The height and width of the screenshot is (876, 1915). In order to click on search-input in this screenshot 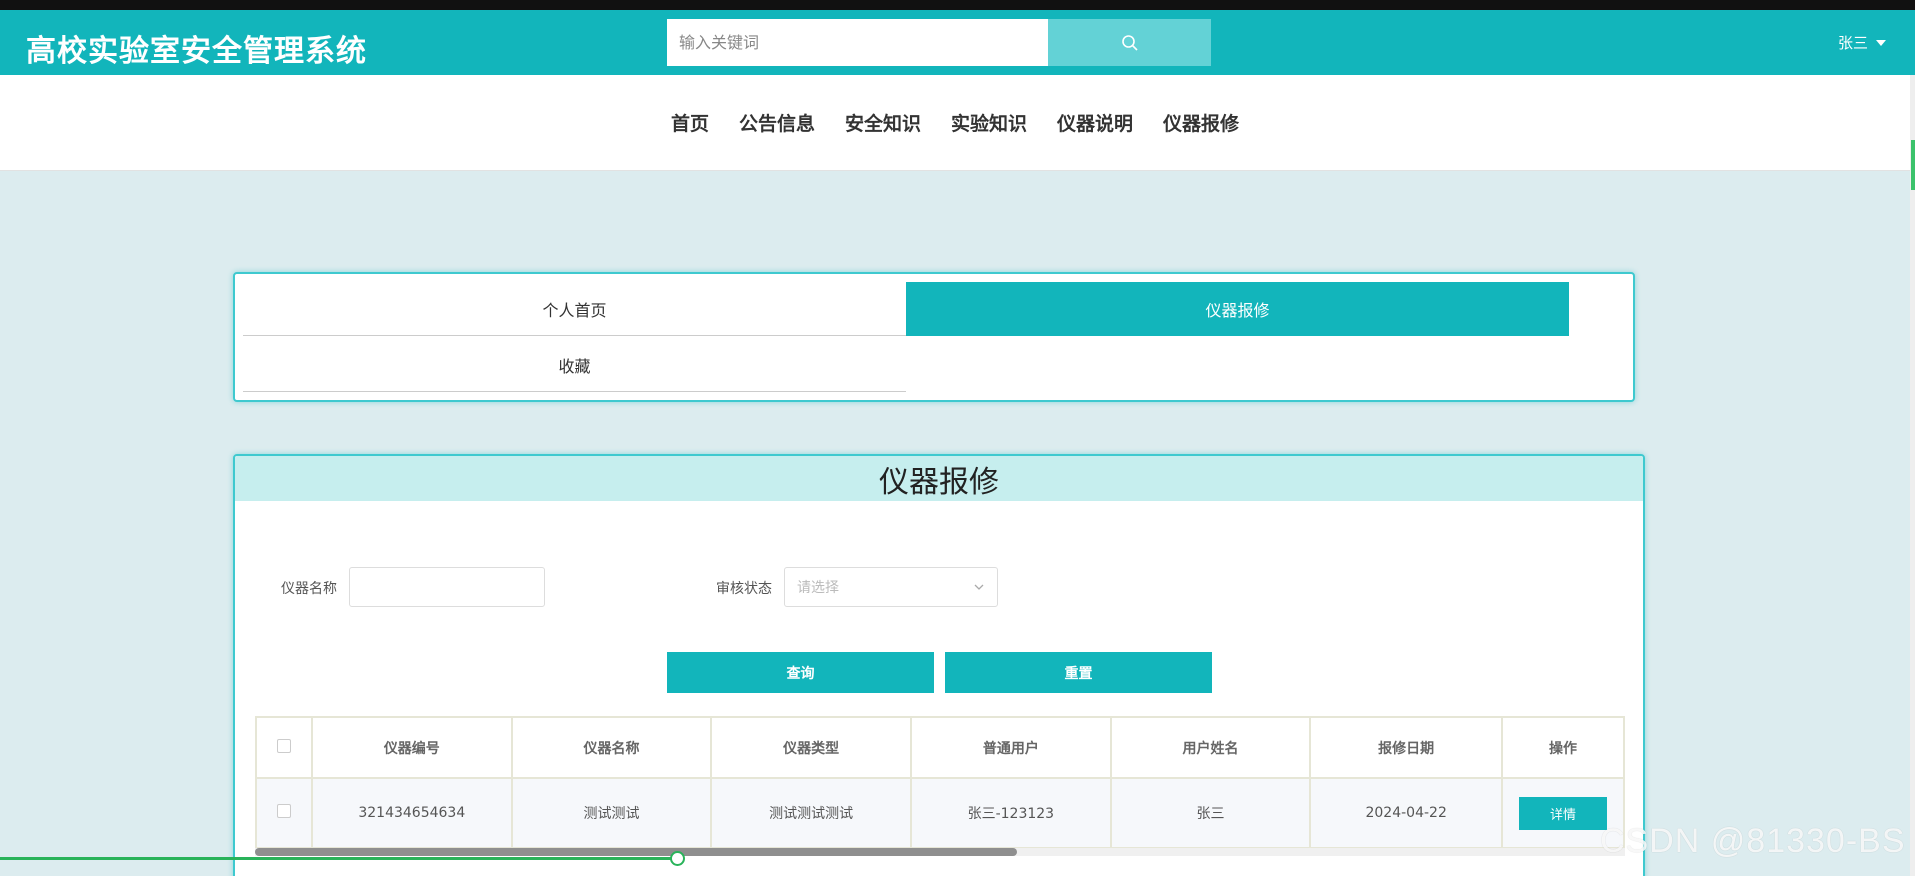, I will do `click(857, 42)`.